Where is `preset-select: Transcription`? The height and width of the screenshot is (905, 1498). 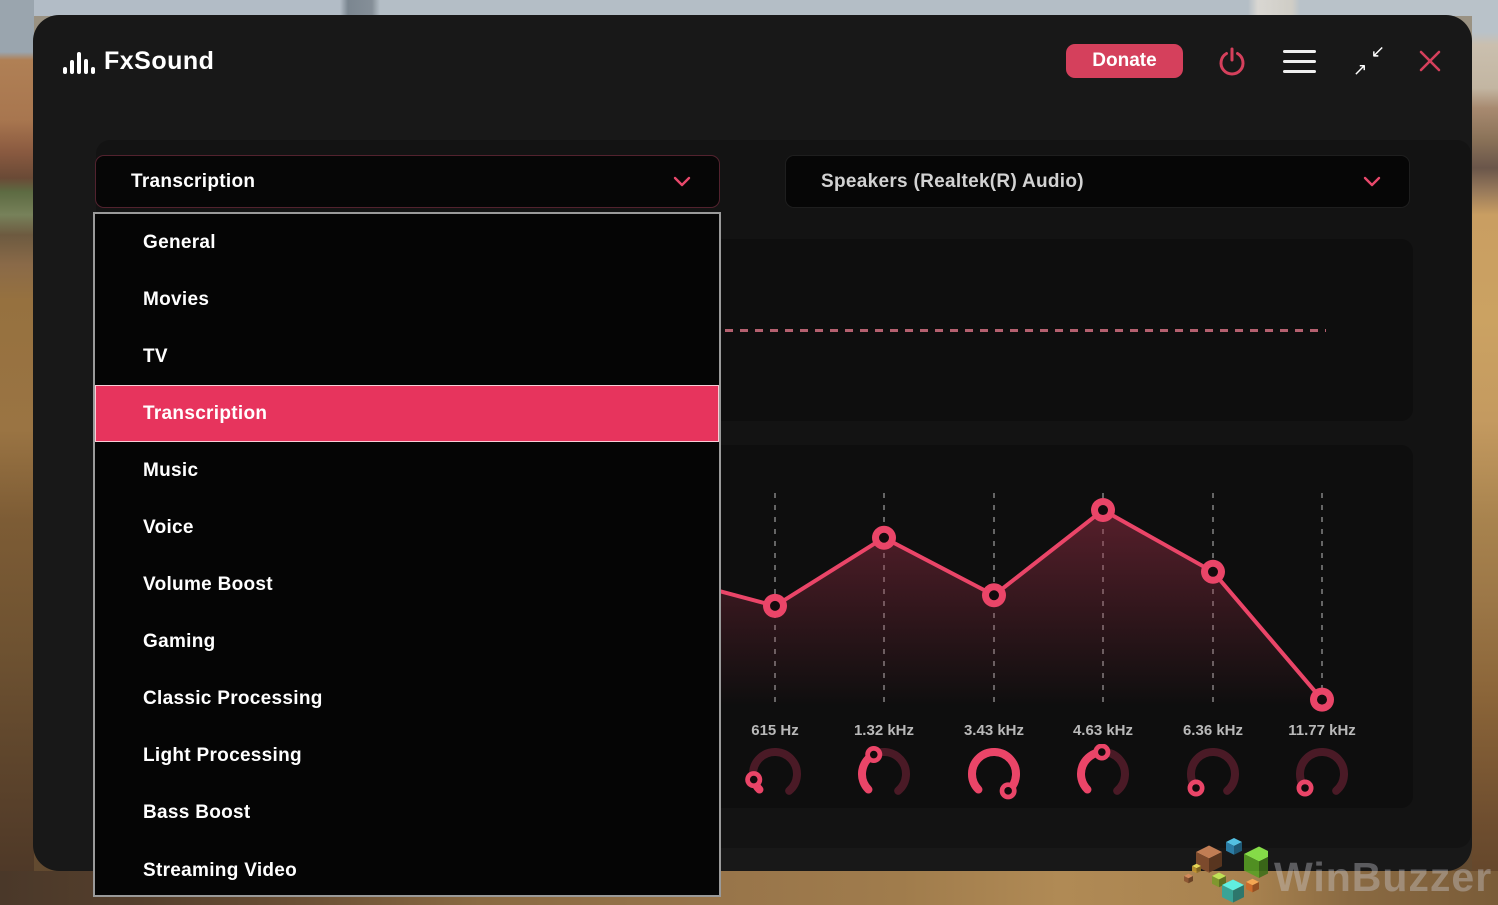
preset-select: Transcription is located at coordinates (407, 181).